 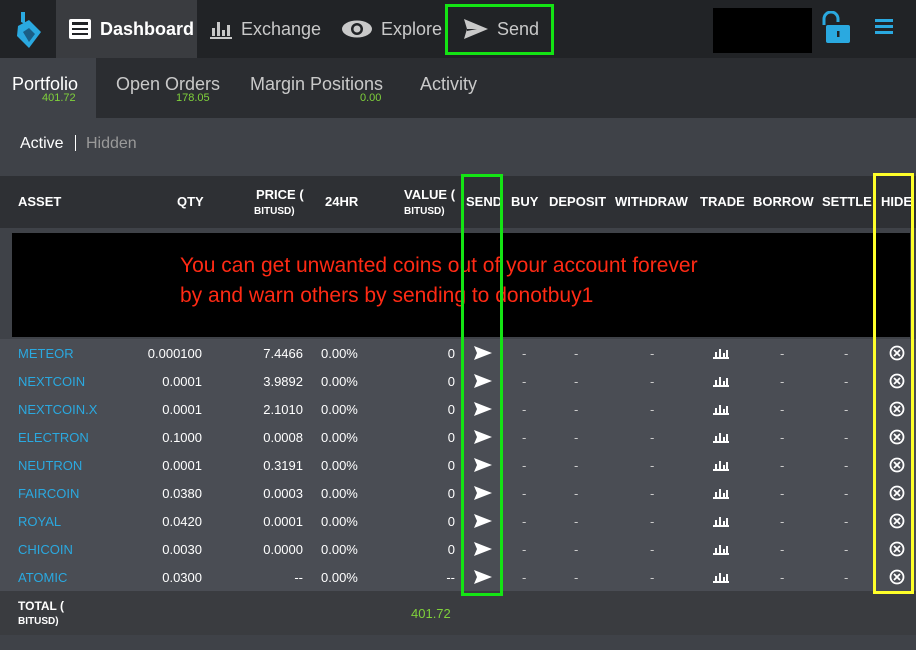 What do you see at coordinates (53, 437) in the screenshot?
I see `asset-link: ELECTRON` at bounding box center [53, 437].